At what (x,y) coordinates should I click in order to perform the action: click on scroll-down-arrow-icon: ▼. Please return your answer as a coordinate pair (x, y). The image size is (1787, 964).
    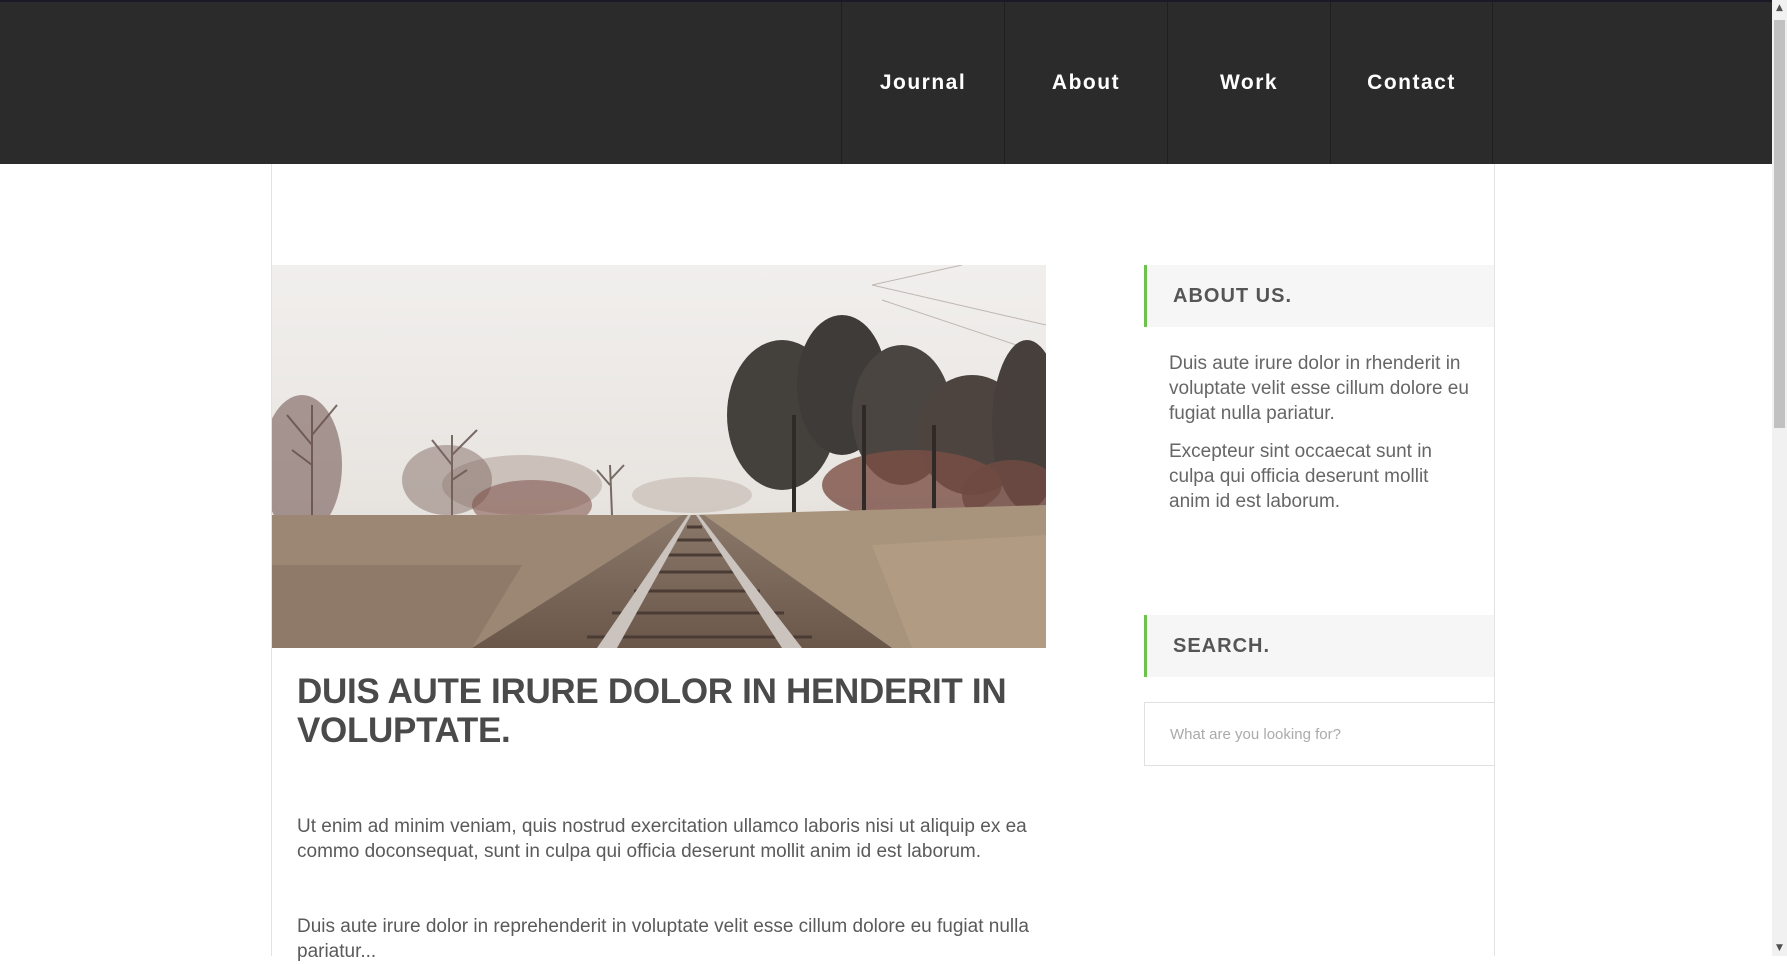
    Looking at the image, I should click on (1779, 948).